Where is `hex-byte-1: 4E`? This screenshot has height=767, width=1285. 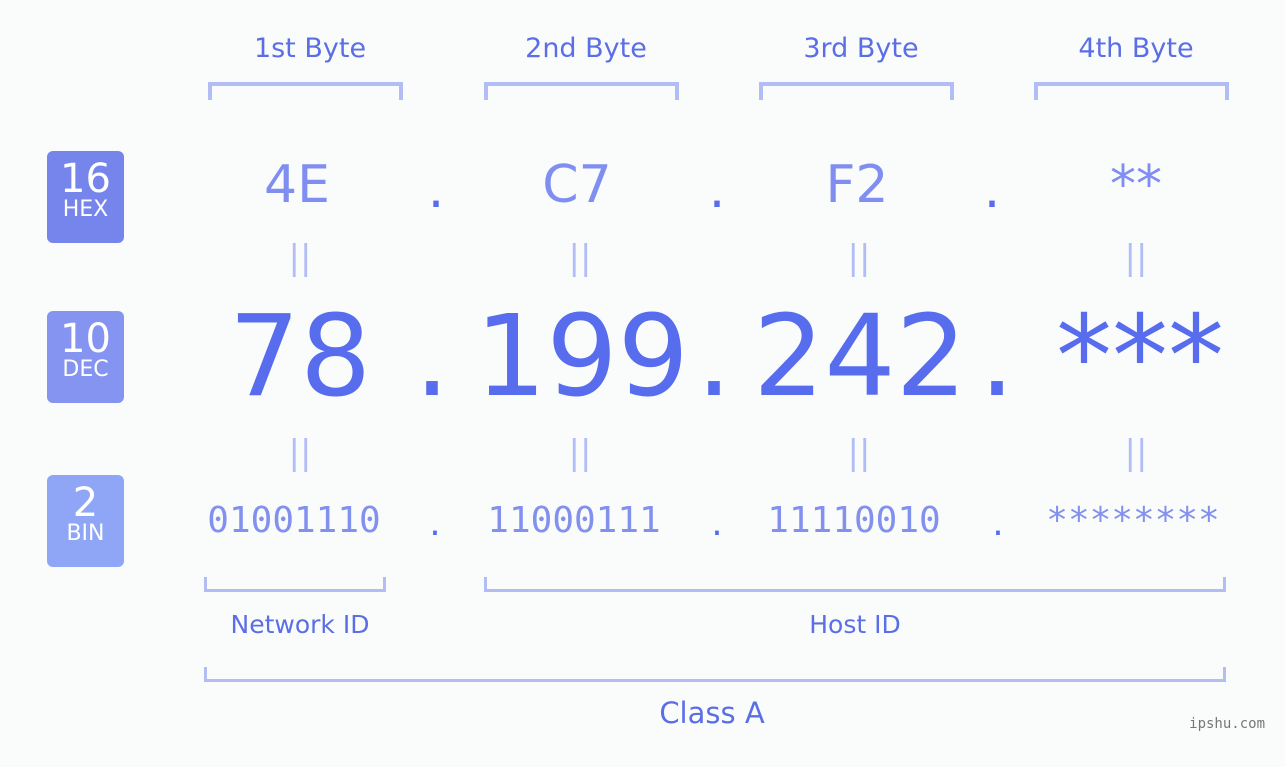 hex-byte-1: 4E is located at coordinates (297, 185).